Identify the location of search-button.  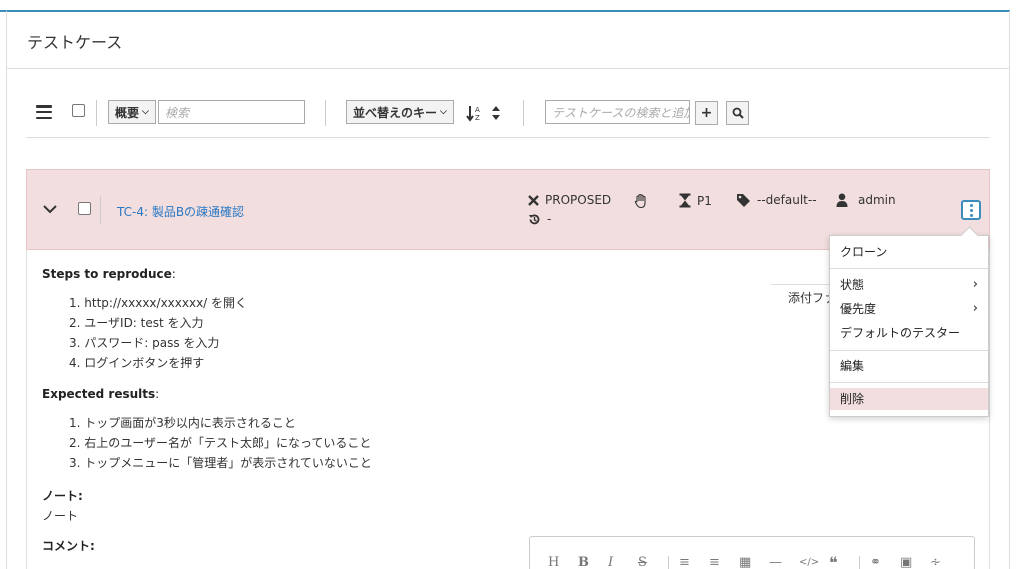
(737, 113).